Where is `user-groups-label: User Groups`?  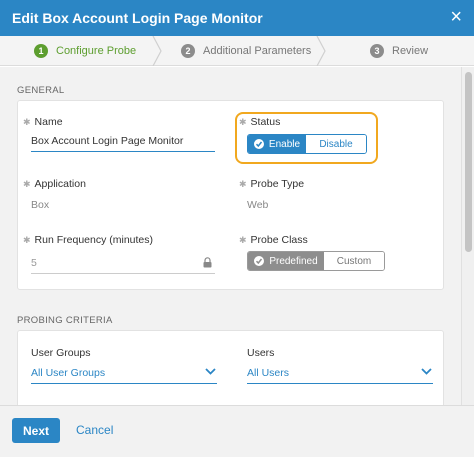
user-groups-label: User Groups is located at coordinates (61, 353).